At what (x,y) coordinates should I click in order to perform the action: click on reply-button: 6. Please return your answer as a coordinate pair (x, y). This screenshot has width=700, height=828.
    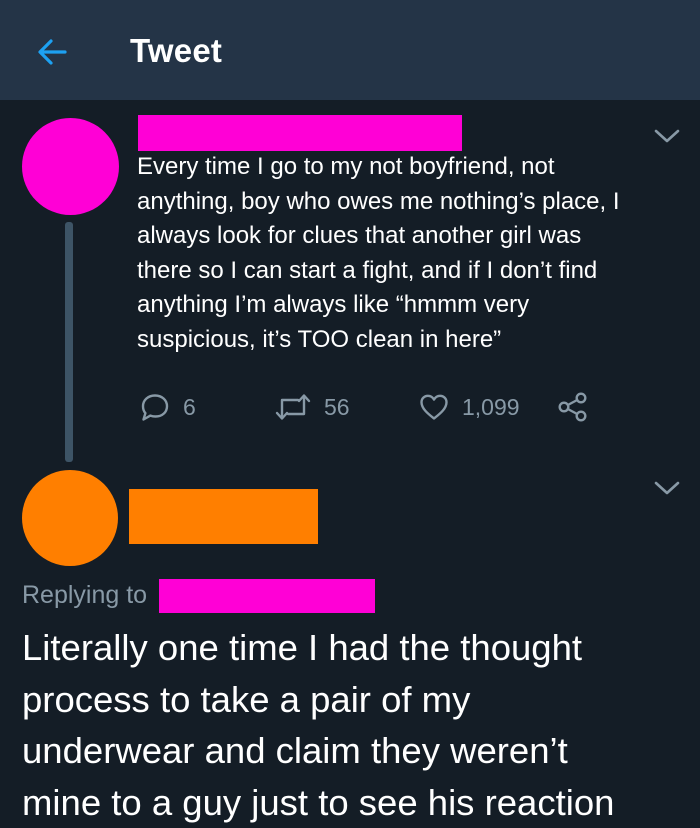
    Looking at the image, I should click on (167, 407).